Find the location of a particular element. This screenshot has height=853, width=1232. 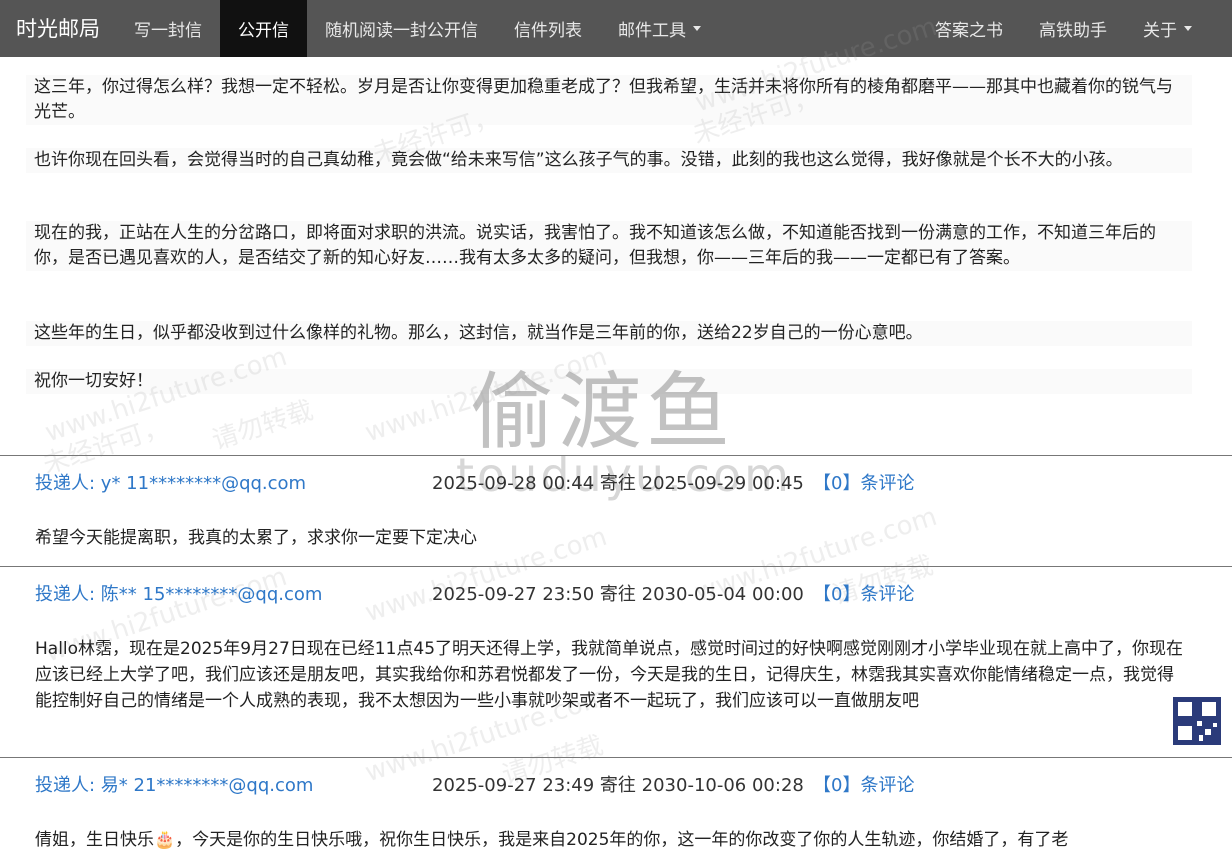

nav-about-label: 关于 is located at coordinates (1160, 31).